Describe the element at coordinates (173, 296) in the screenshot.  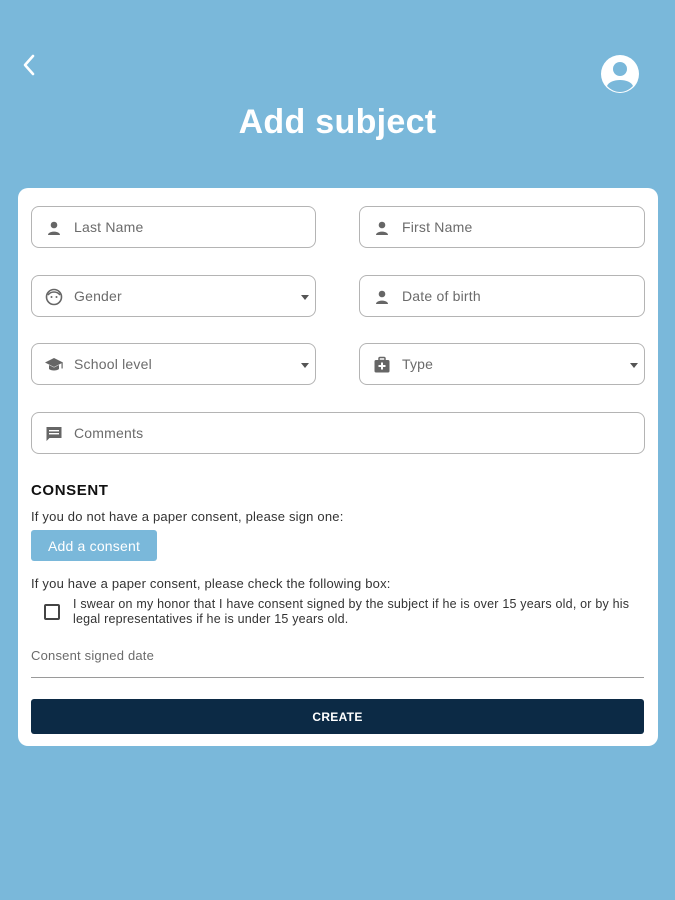
I see `gender-select: Gender` at that location.